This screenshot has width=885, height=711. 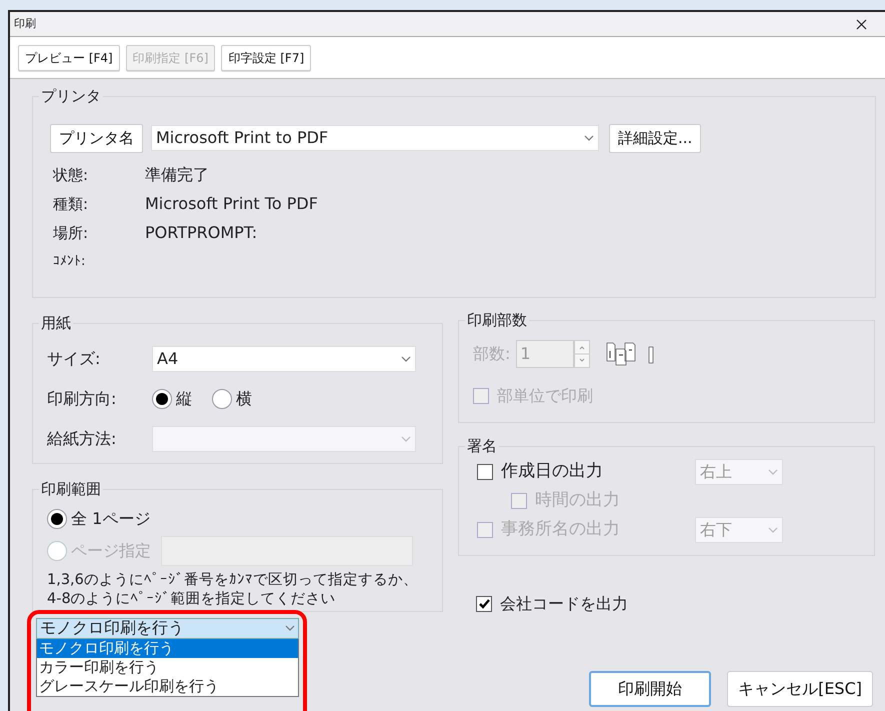 I want to click on group-title: 署名, so click(x=482, y=446).